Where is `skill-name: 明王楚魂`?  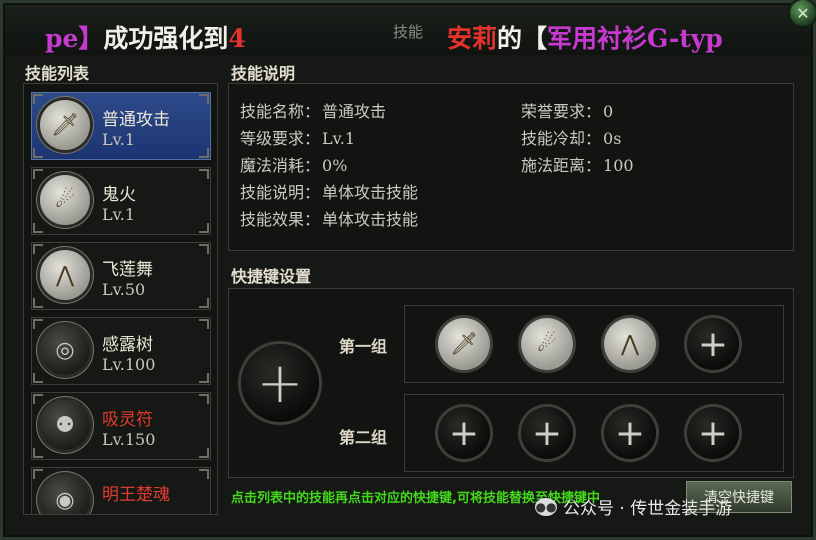 skill-name: 明王楚魂 is located at coordinates (136, 495).